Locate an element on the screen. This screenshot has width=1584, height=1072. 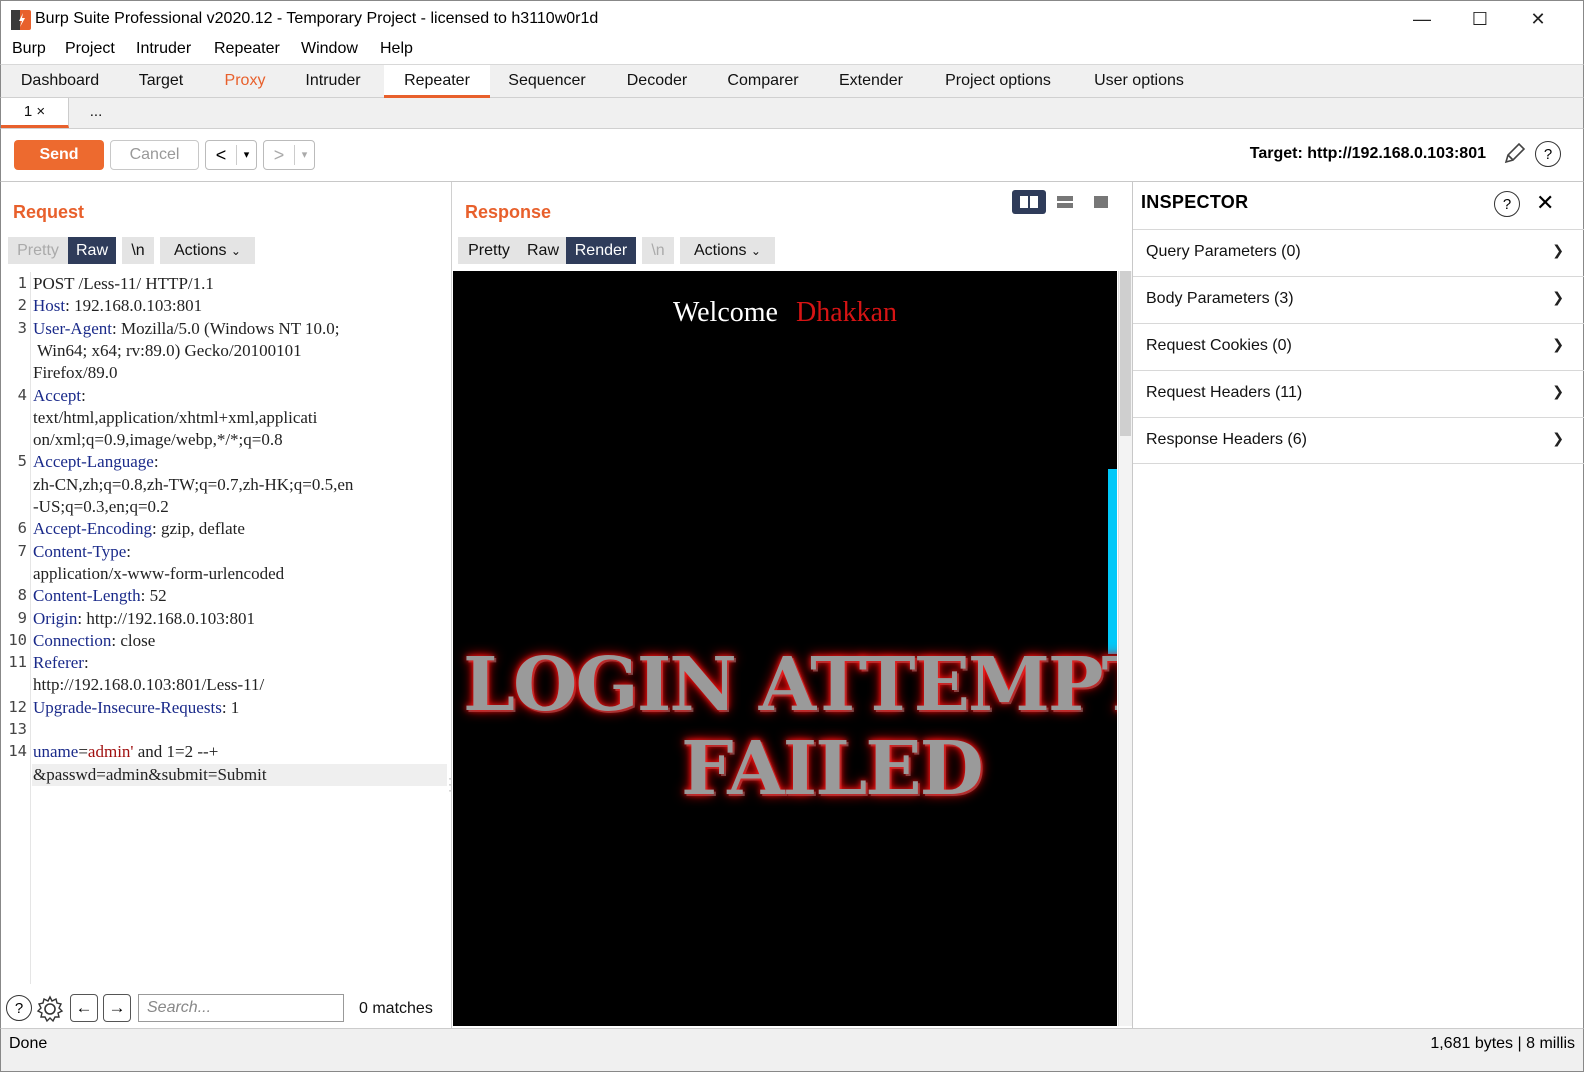
forward-button: > ▾ is located at coordinates (289, 155).